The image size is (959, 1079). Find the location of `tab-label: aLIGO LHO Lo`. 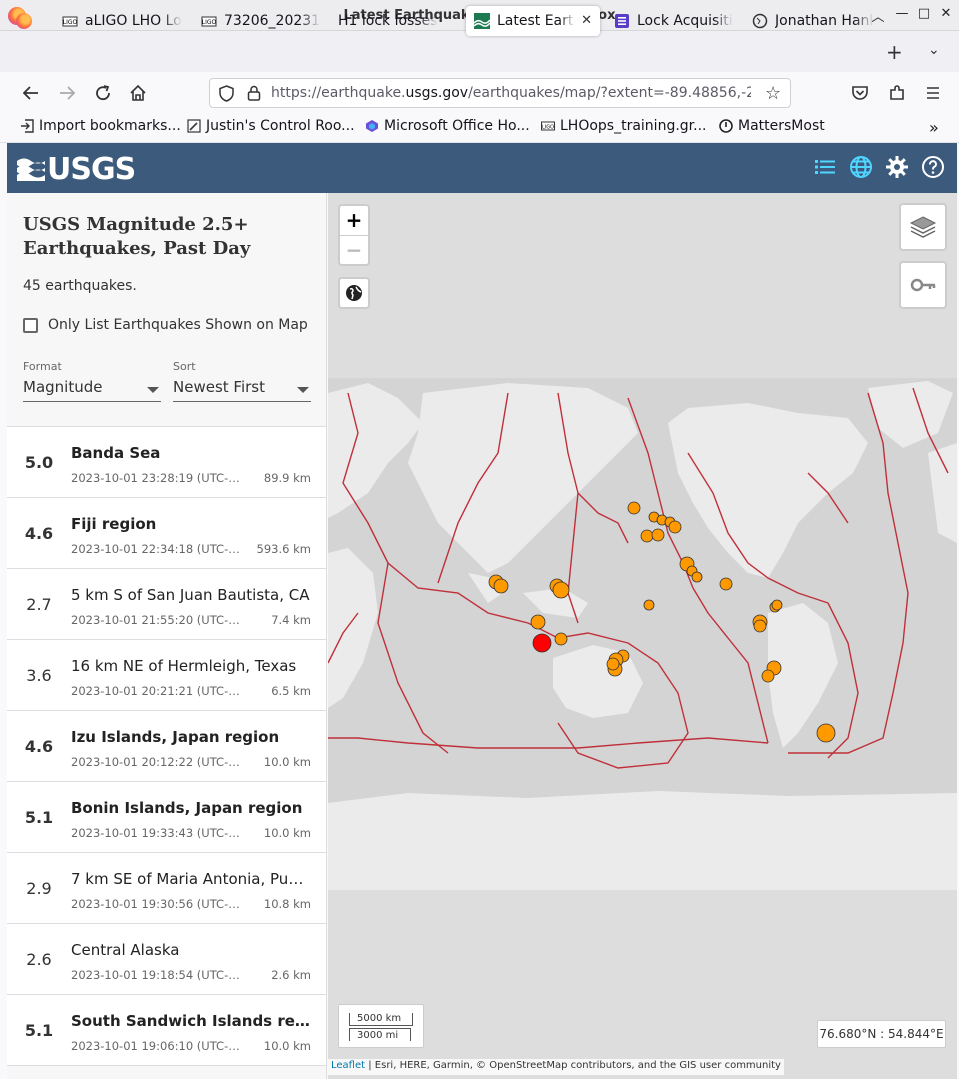

tab-label: aLIGO LHO Lo is located at coordinates (133, 21).